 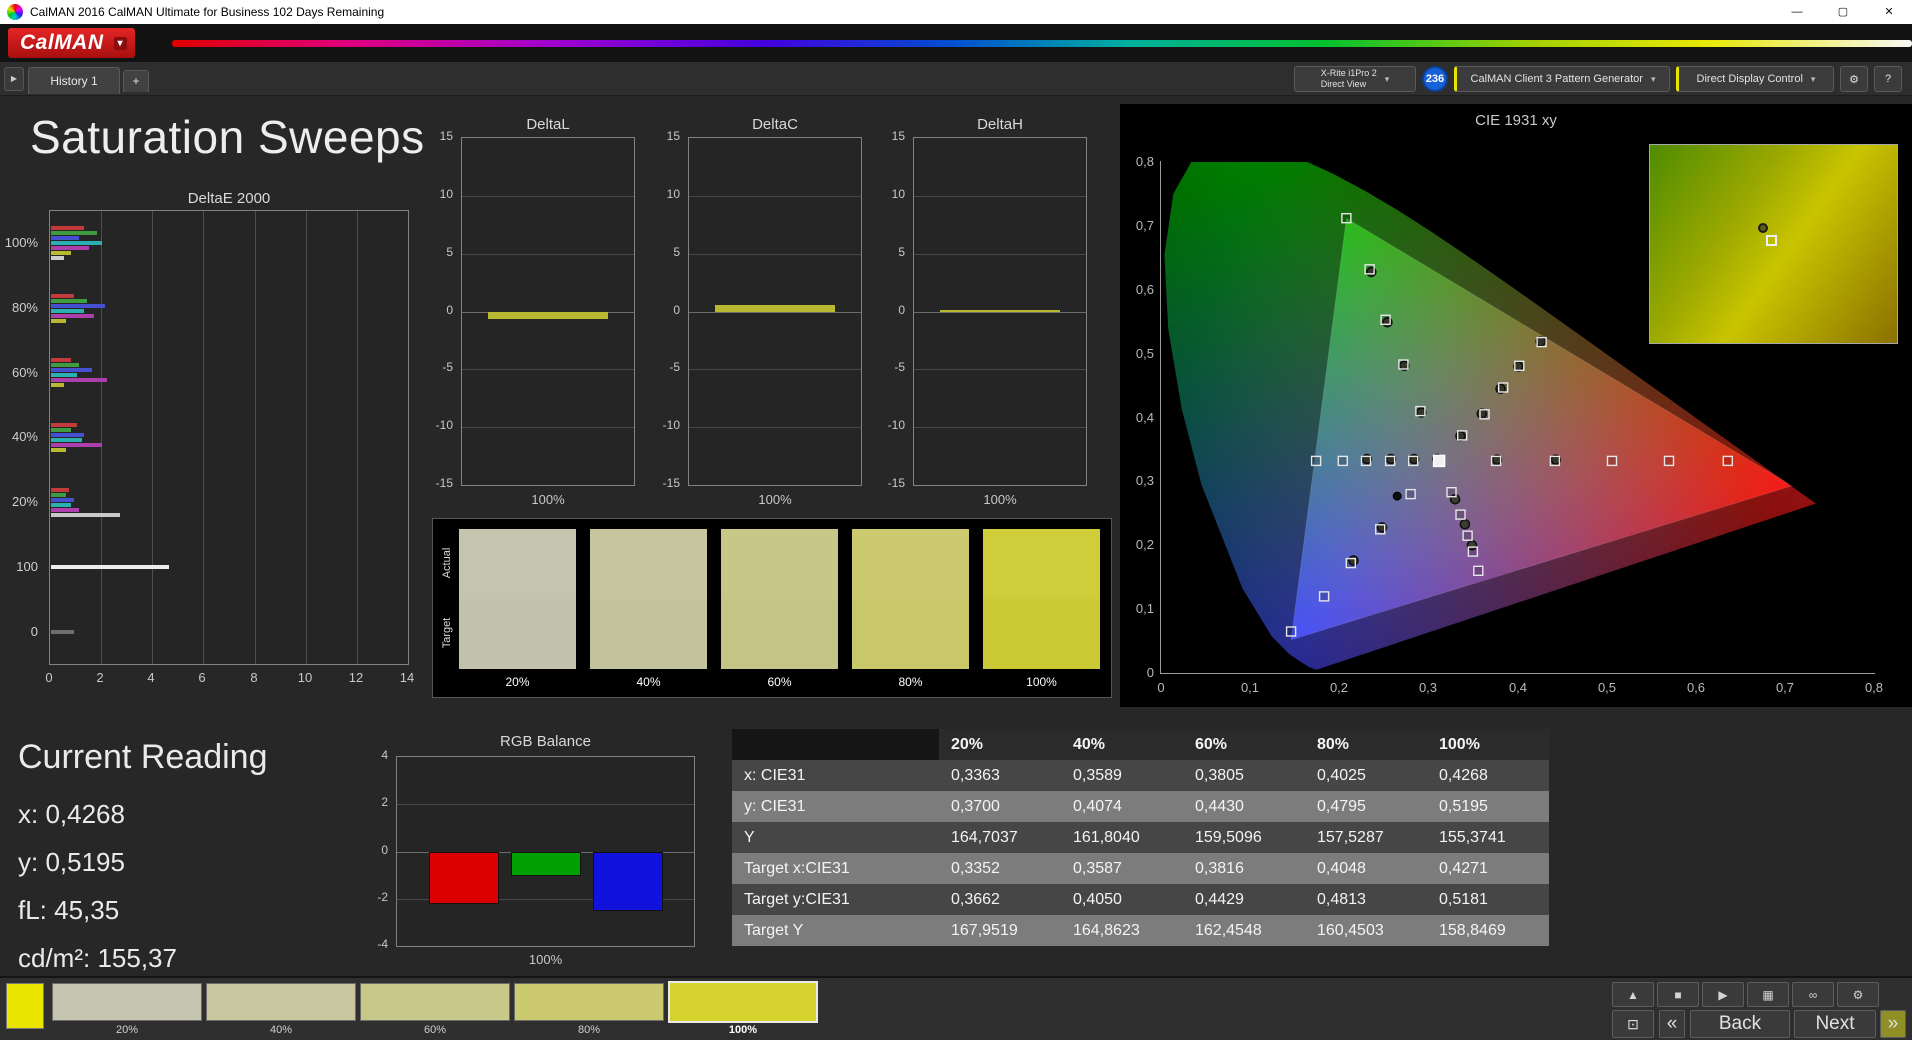 What do you see at coordinates (1000, 744) in the screenshot?
I see `table-cell: 20%` at bounding box center [1000, 744].